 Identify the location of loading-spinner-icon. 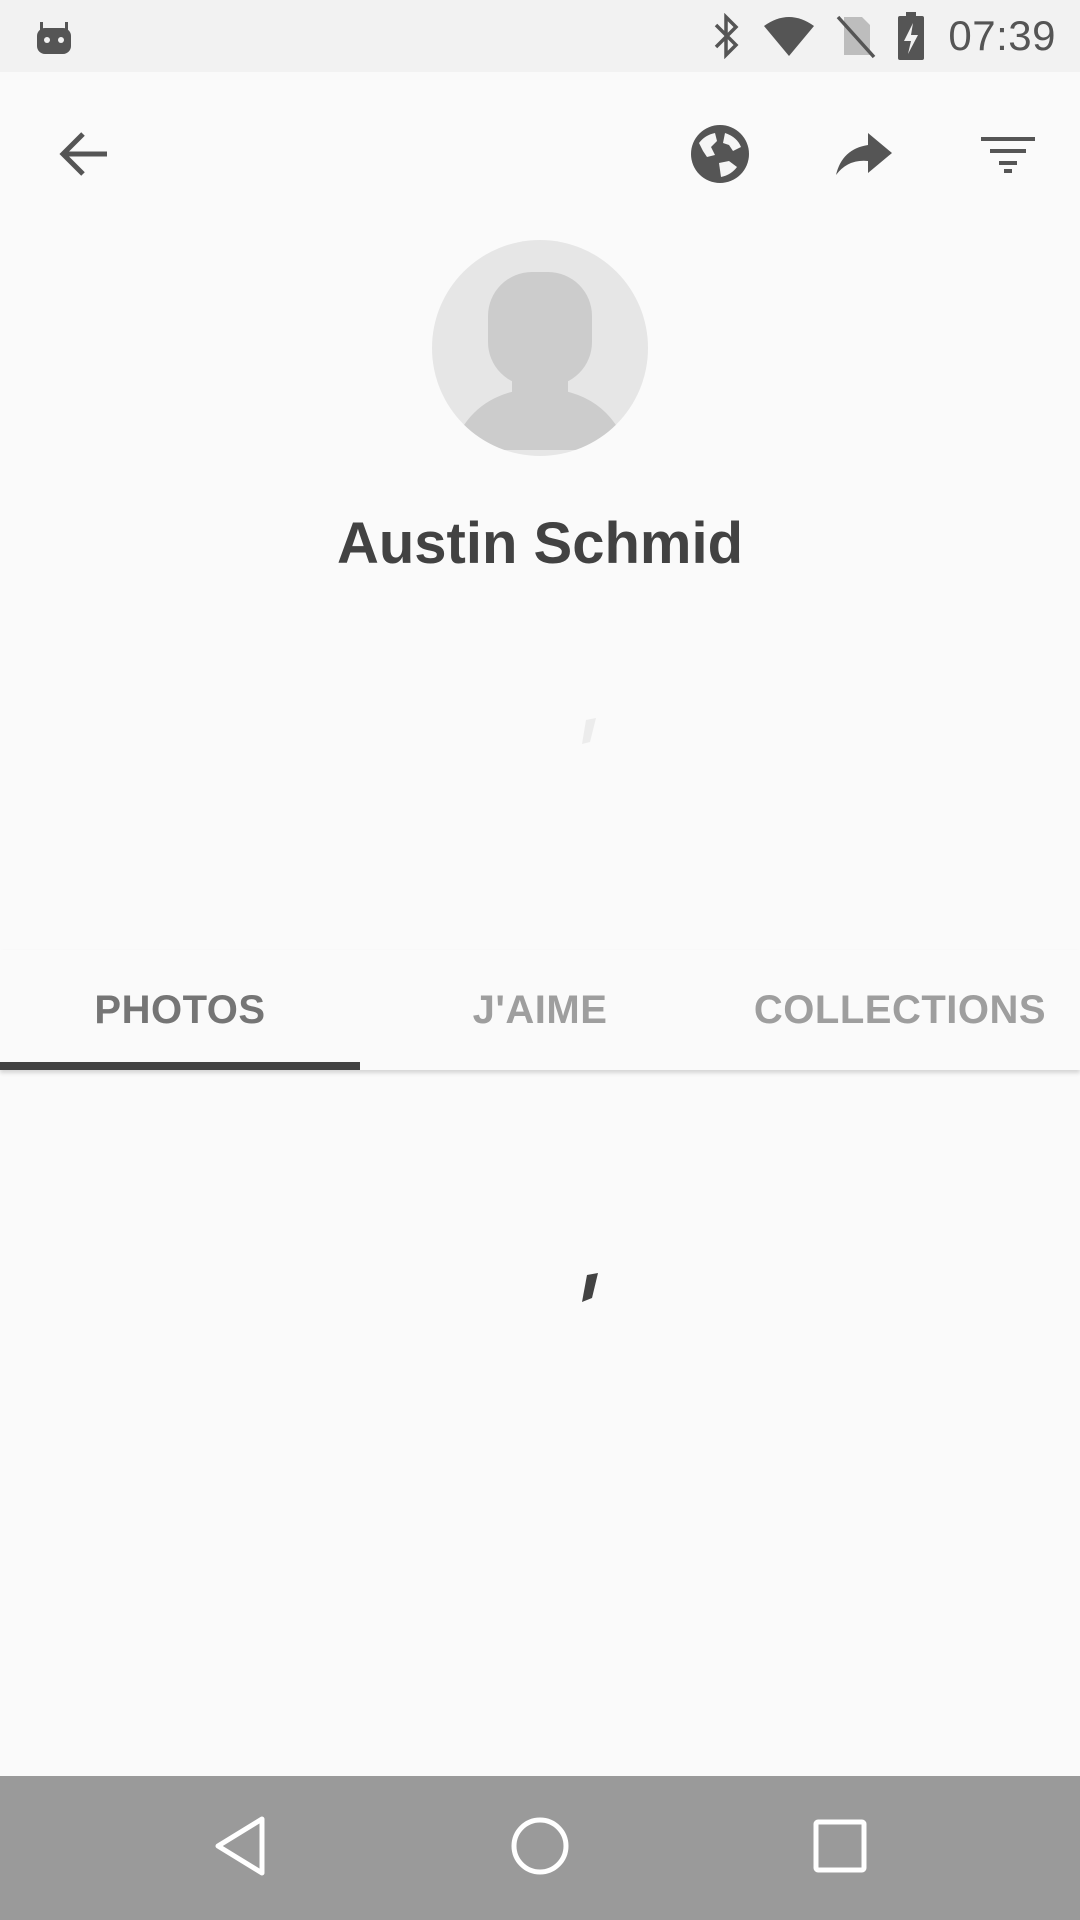
(589, 733).